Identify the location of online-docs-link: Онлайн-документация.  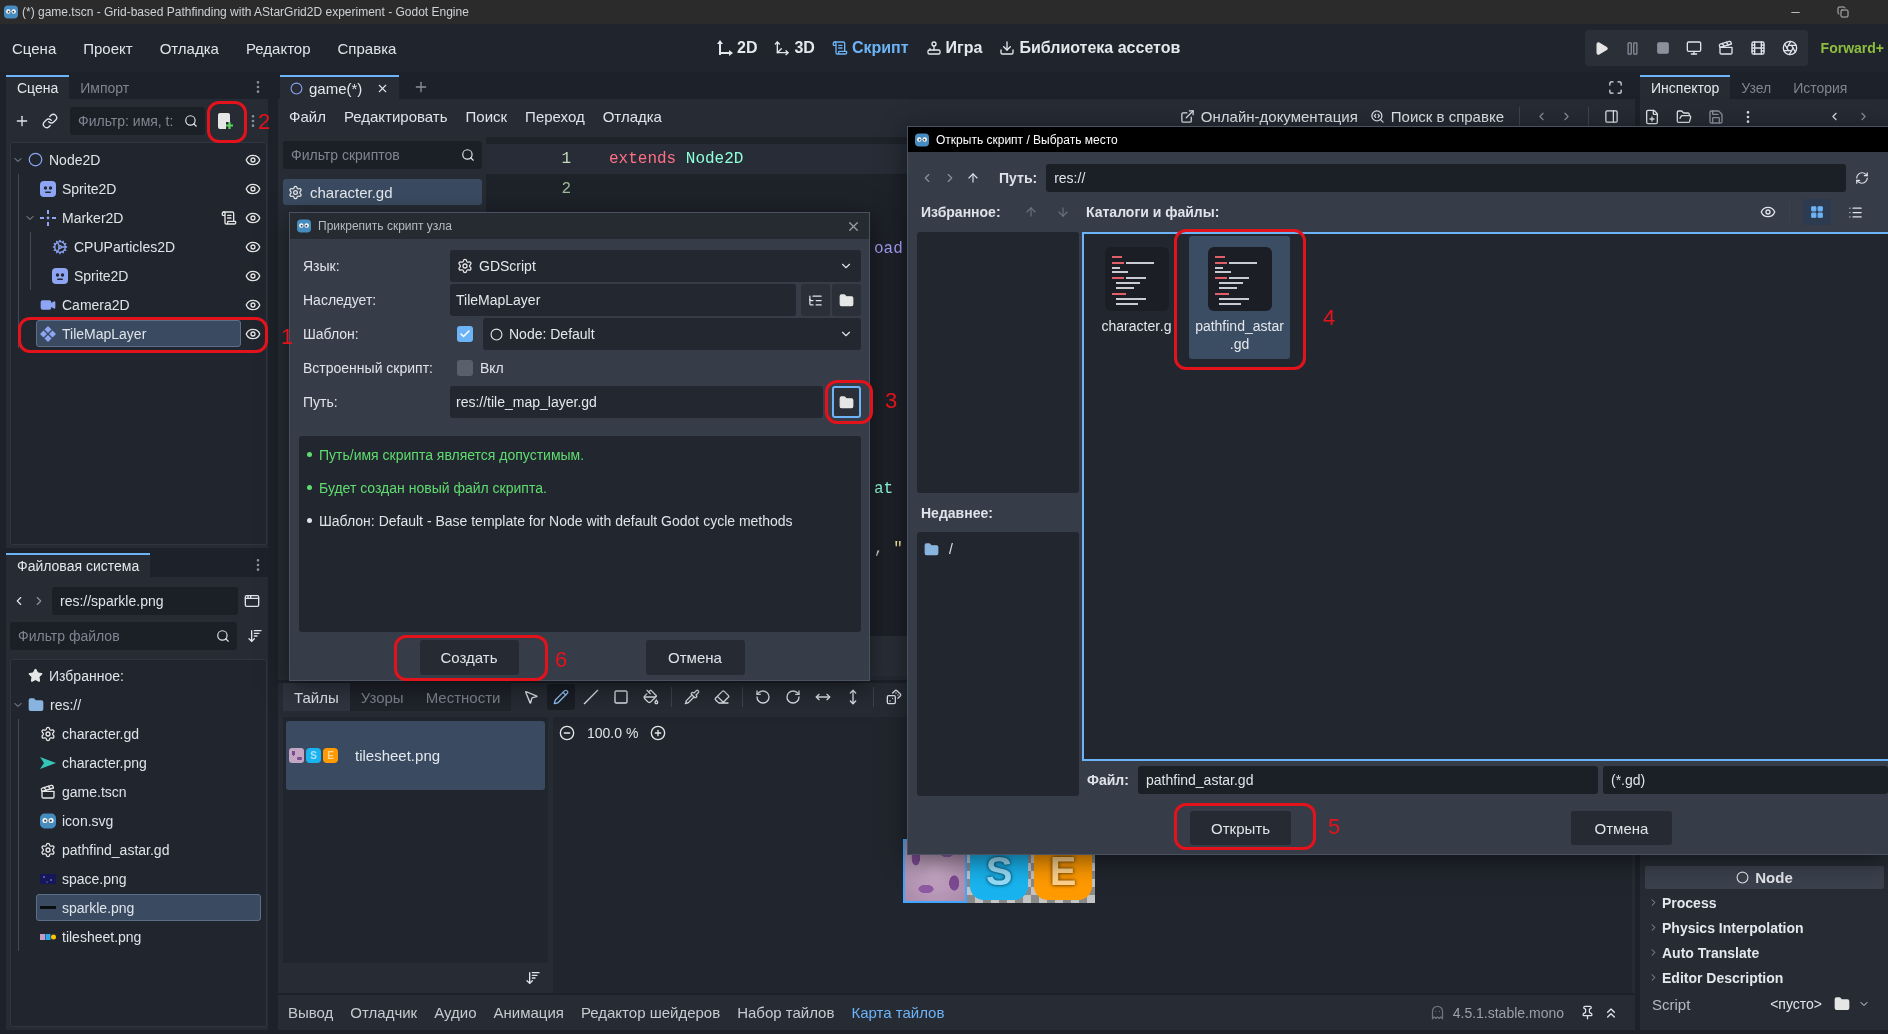
(1268, 116).